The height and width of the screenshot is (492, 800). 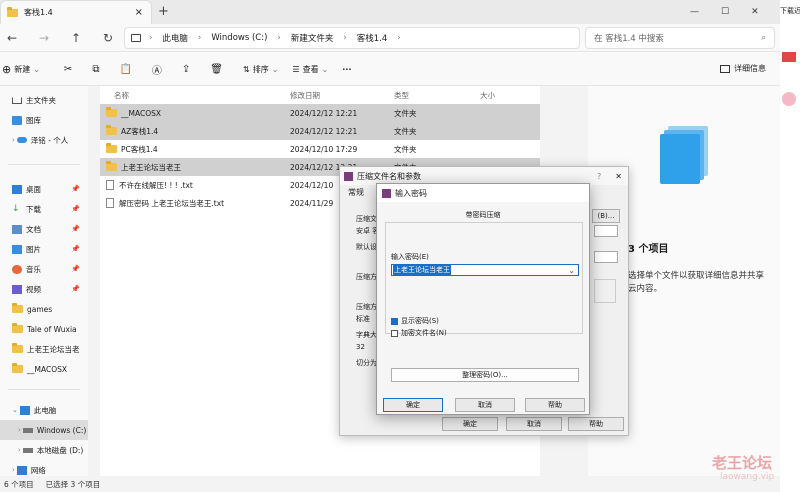 I want to click on tab-close-button: ×, so click(x=139, y=12).